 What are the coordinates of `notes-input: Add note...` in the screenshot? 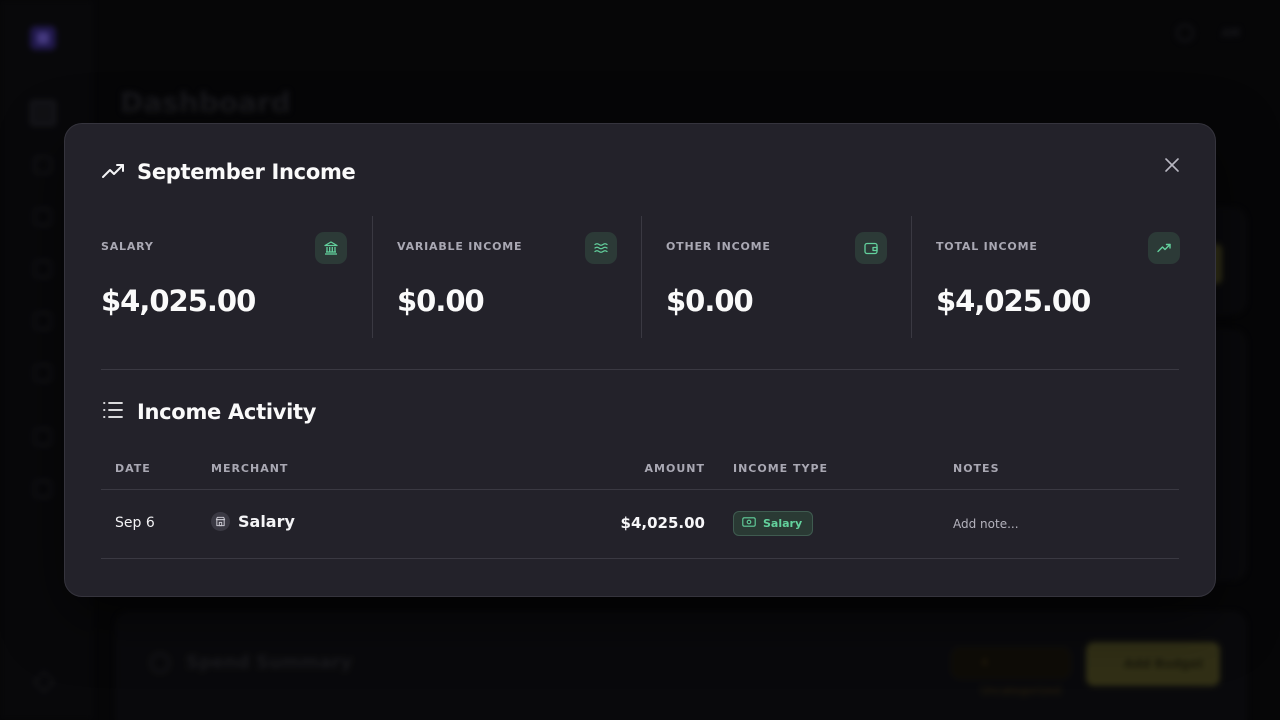 It's located at (986, 524).